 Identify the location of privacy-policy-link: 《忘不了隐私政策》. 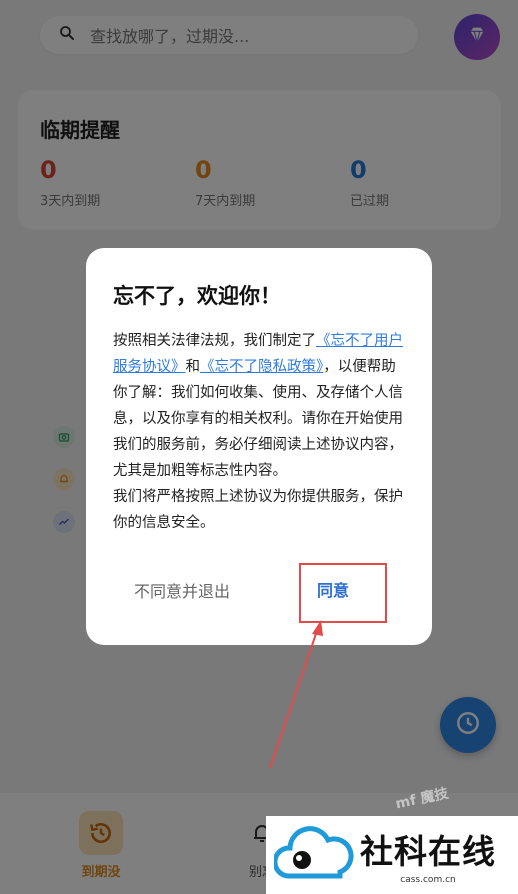
(261, 367).